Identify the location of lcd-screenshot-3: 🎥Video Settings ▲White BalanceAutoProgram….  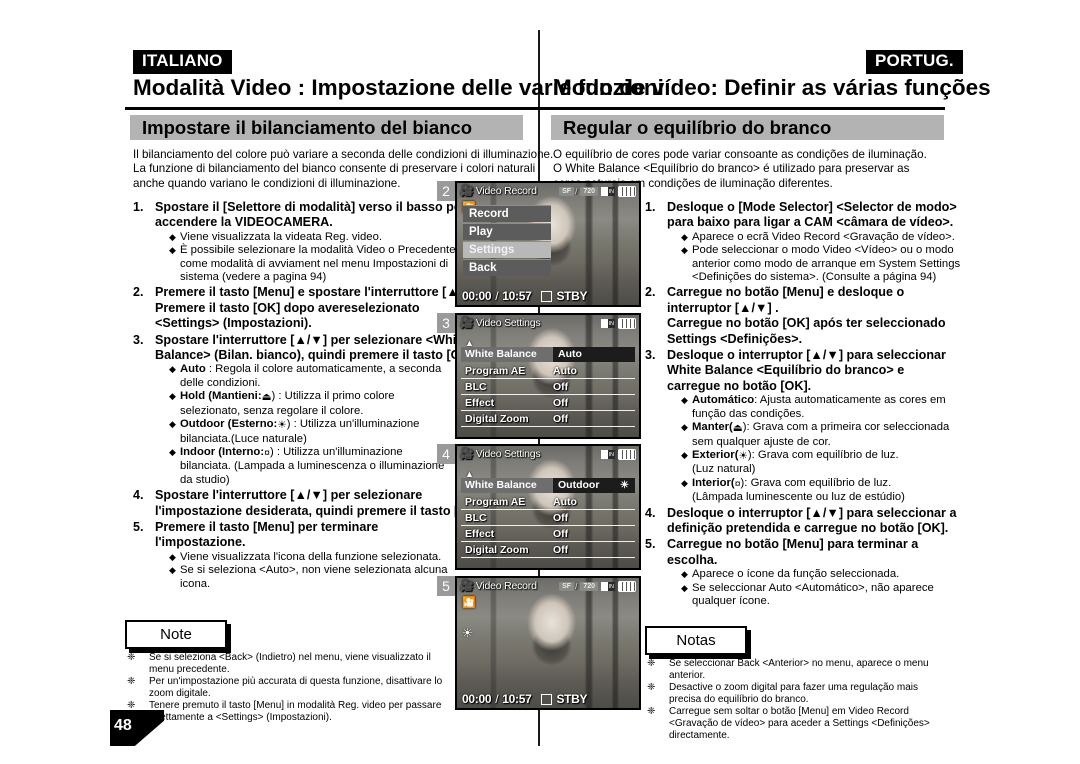
(548, 376).